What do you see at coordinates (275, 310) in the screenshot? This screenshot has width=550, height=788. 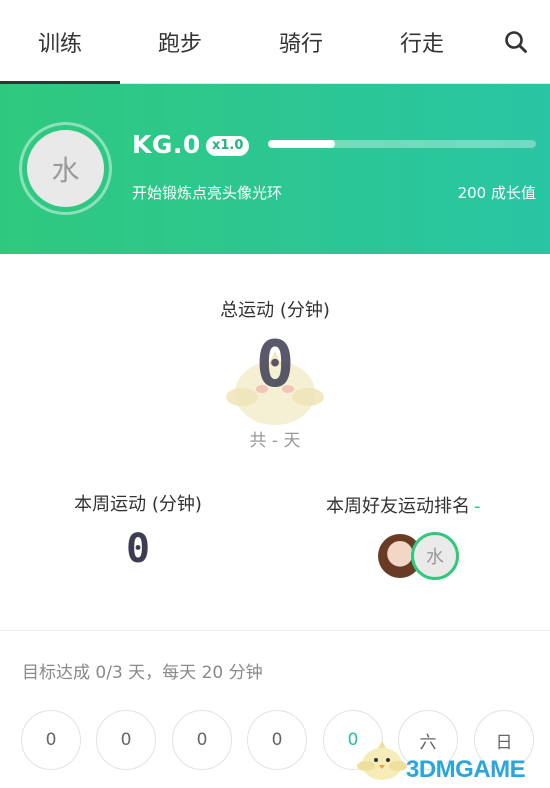 I see `total-exercise-label: 总运动 (分钟)` at bounding box center [275, 310].